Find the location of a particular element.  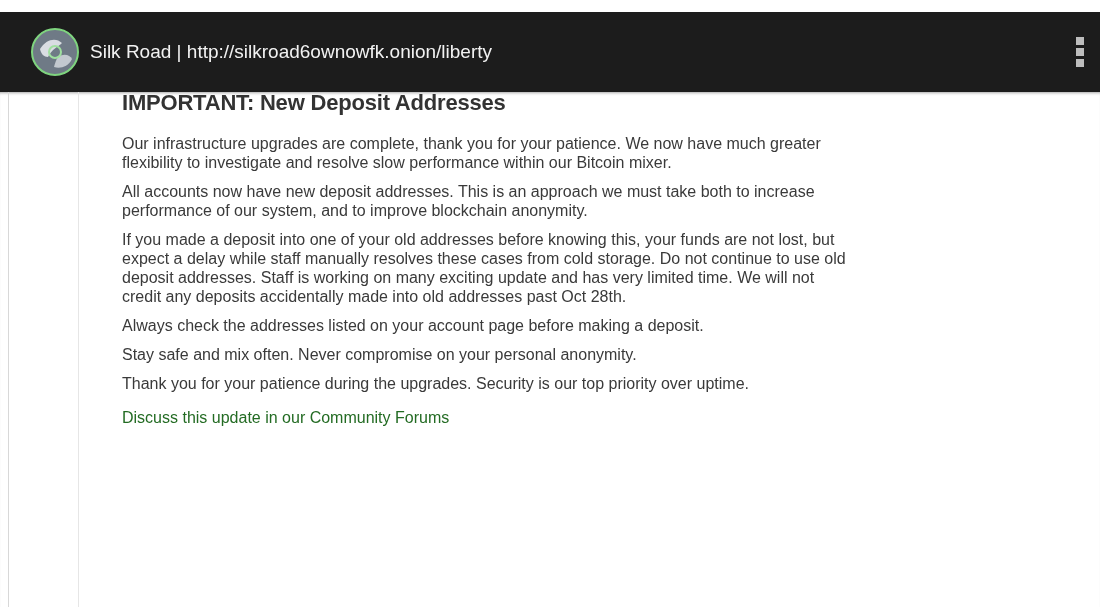

paragraph: Always check the addresses listed on your account page before making a deposit. is located at coordinates (413, 325).